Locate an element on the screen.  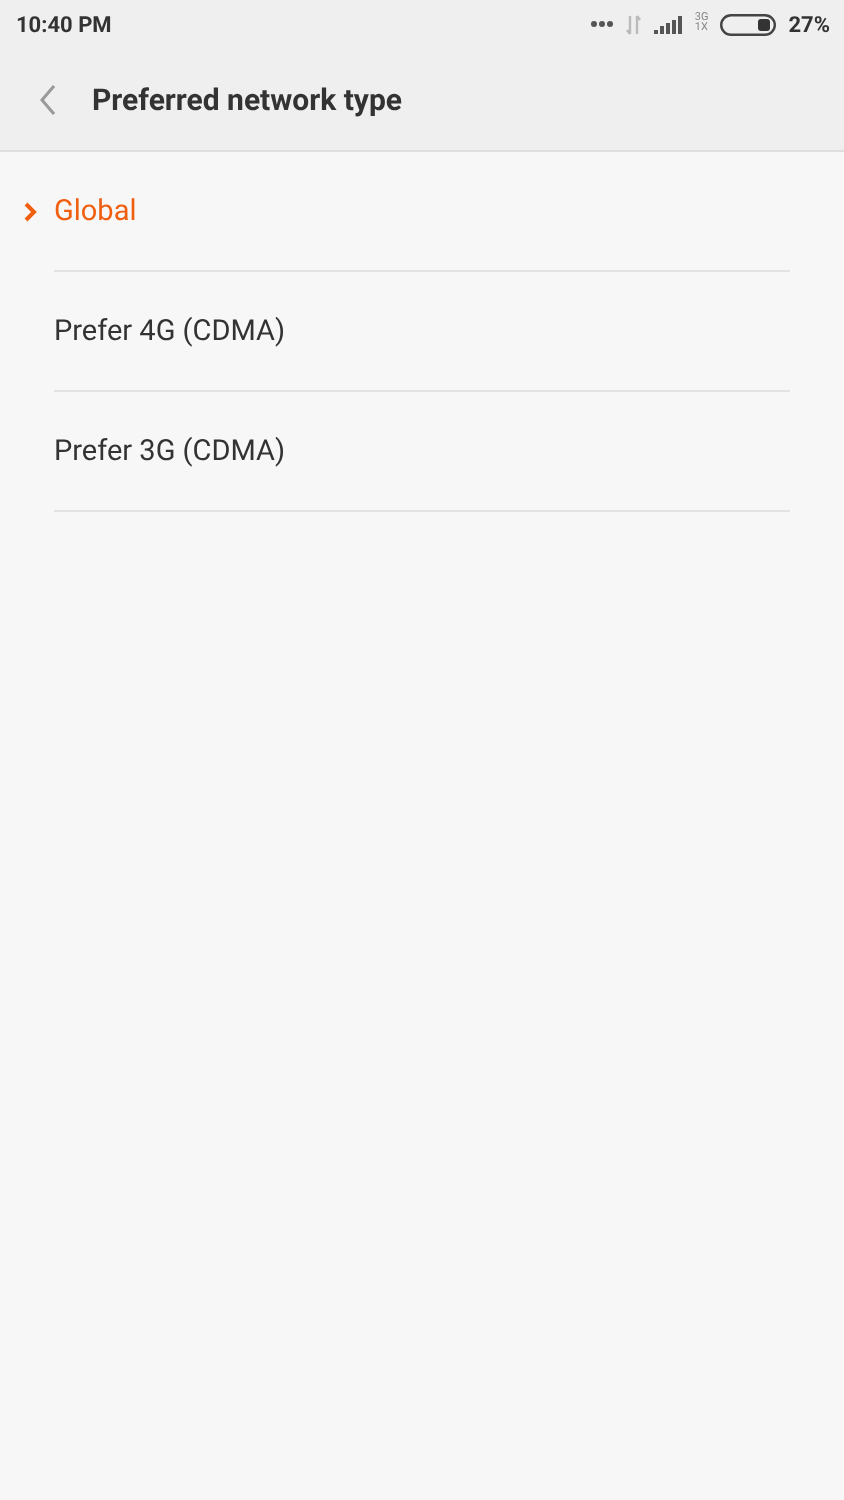
battery-percent: 27% is located at coordinates (809, 24).